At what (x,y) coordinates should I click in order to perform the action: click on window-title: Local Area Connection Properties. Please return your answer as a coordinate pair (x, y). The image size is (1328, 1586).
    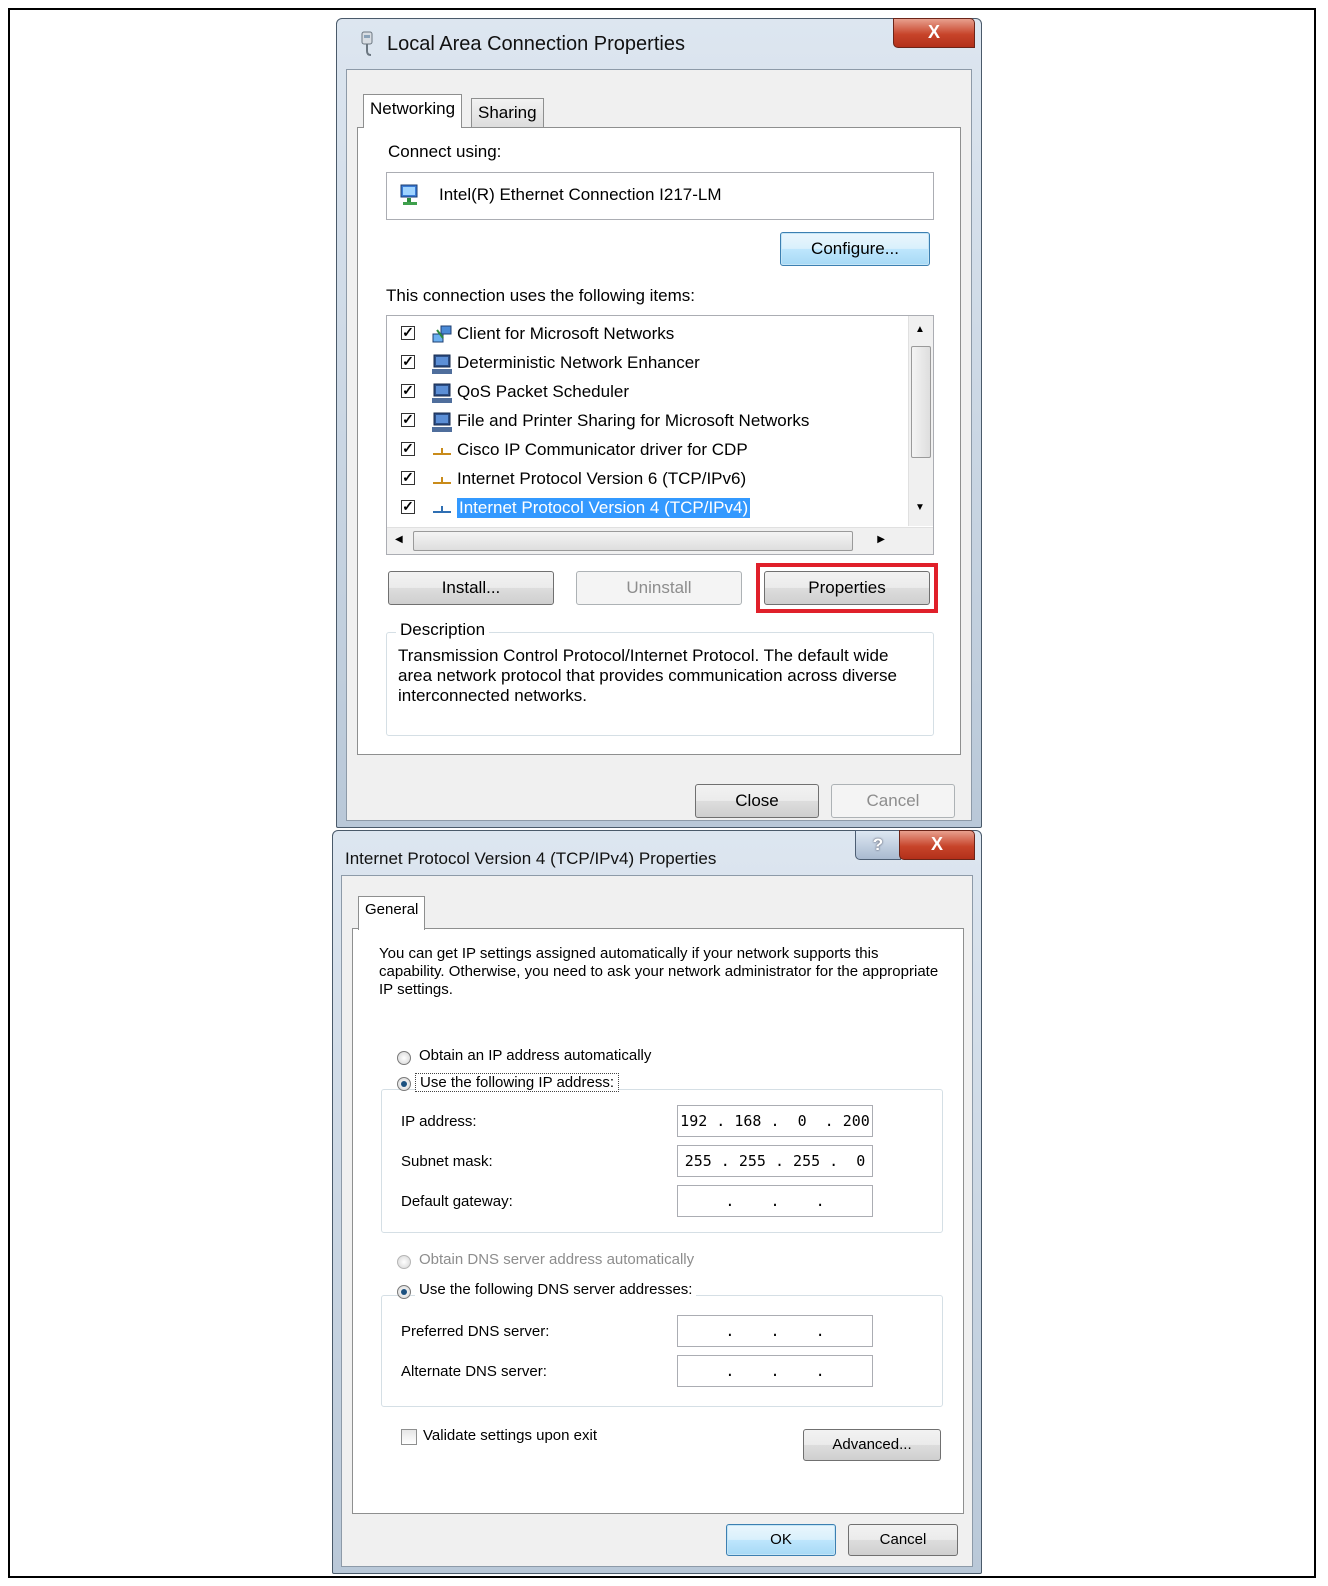
    Looking at the image, I should click on (536, 44).